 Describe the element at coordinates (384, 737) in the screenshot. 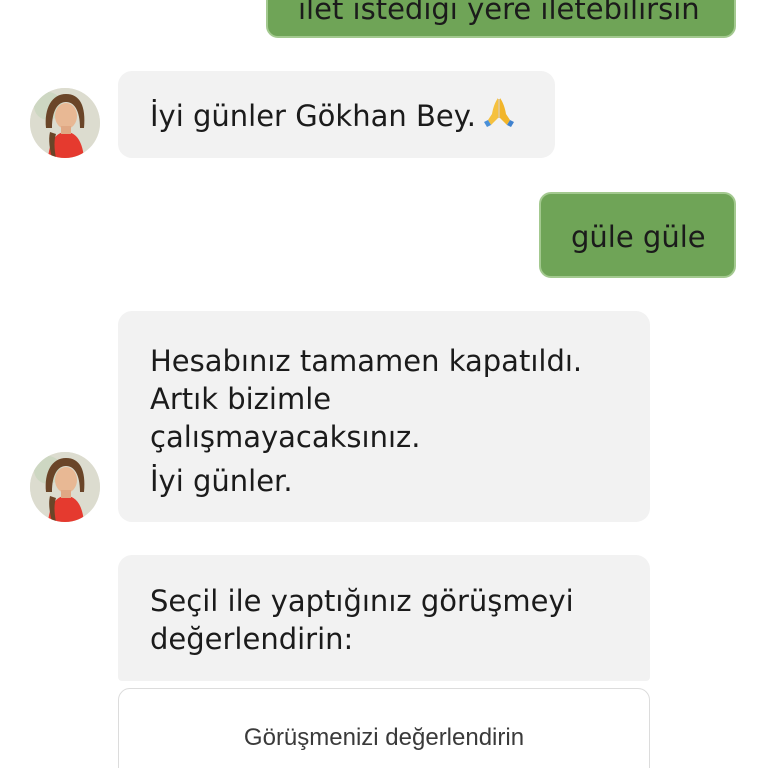

I see `rating-title: Görüşmenizi değerlendirin` at that location.